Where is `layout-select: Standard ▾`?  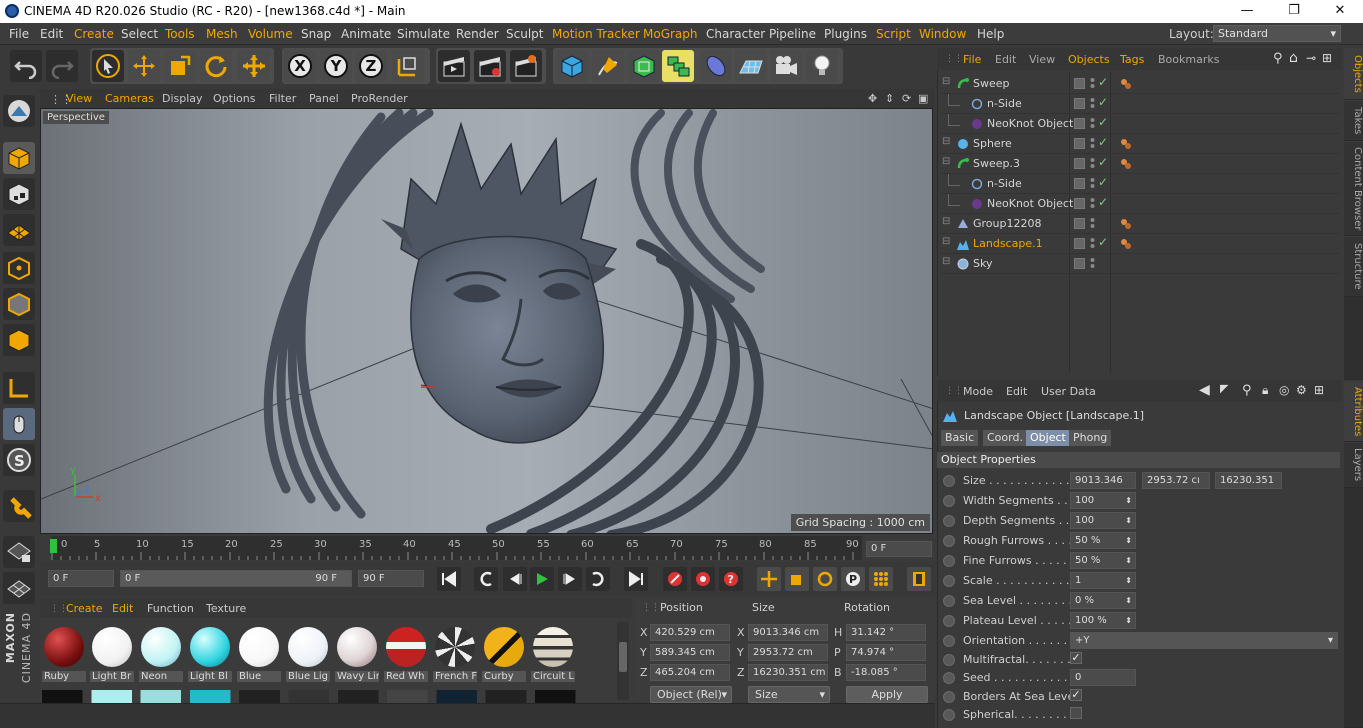
layout-select: Standard ▾ is located at coordinates (1277, 33).